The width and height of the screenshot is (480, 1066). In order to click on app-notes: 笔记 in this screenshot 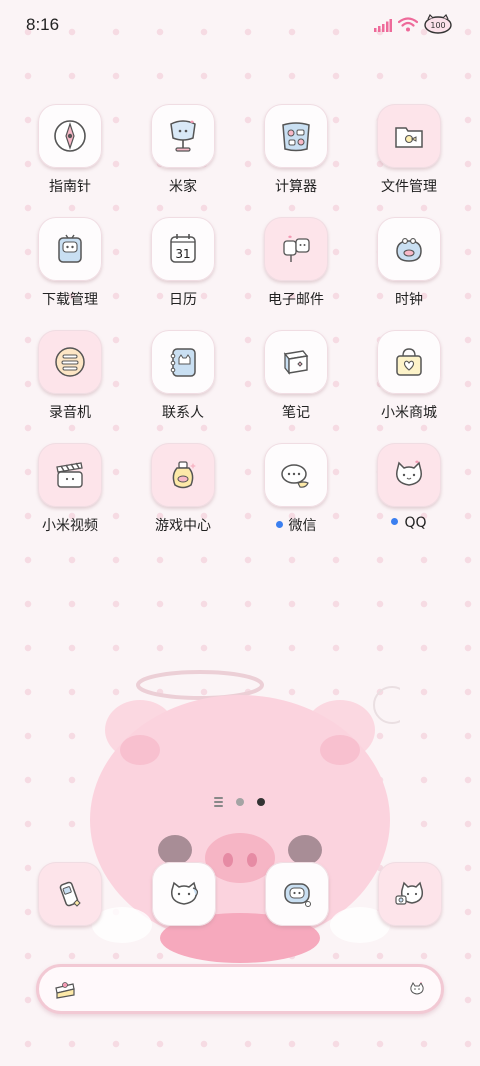, I will do `click(296, 380)`.